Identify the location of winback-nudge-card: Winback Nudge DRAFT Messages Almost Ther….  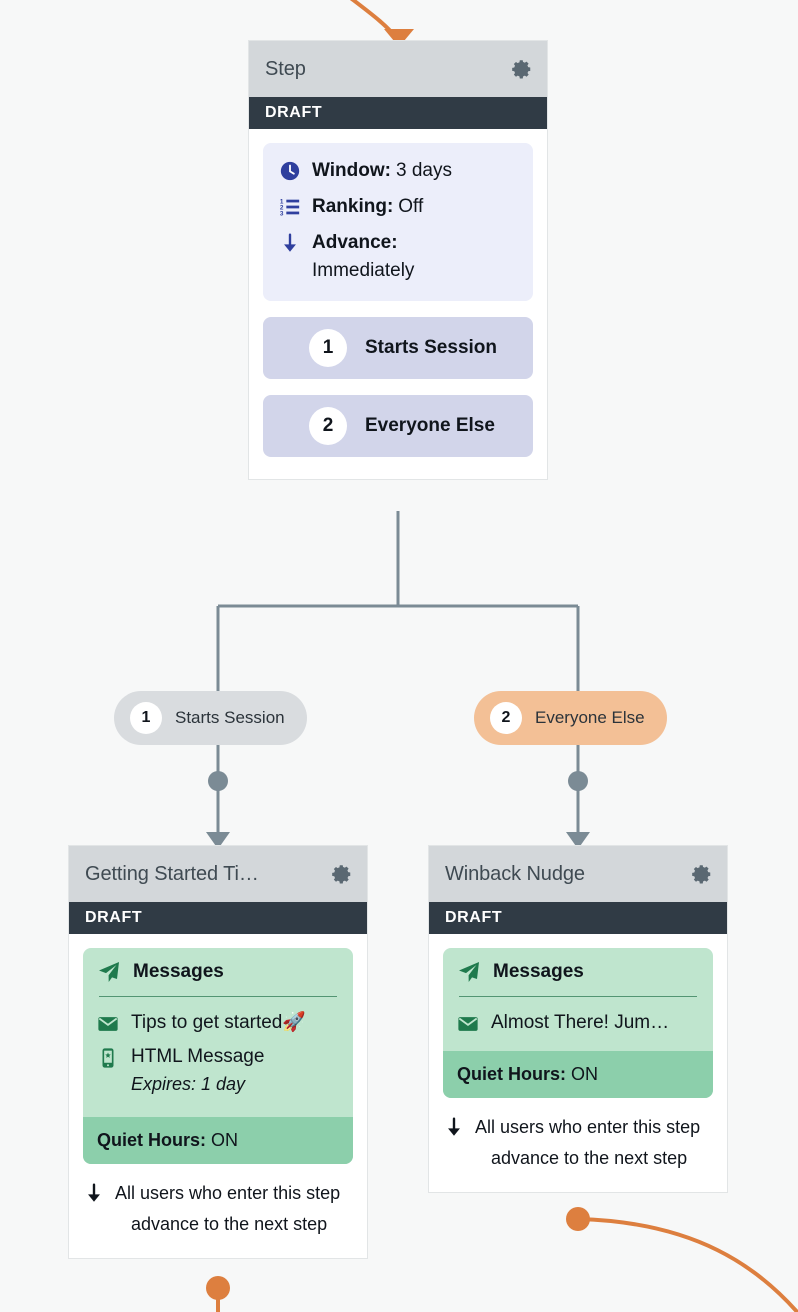
(578, 1019).